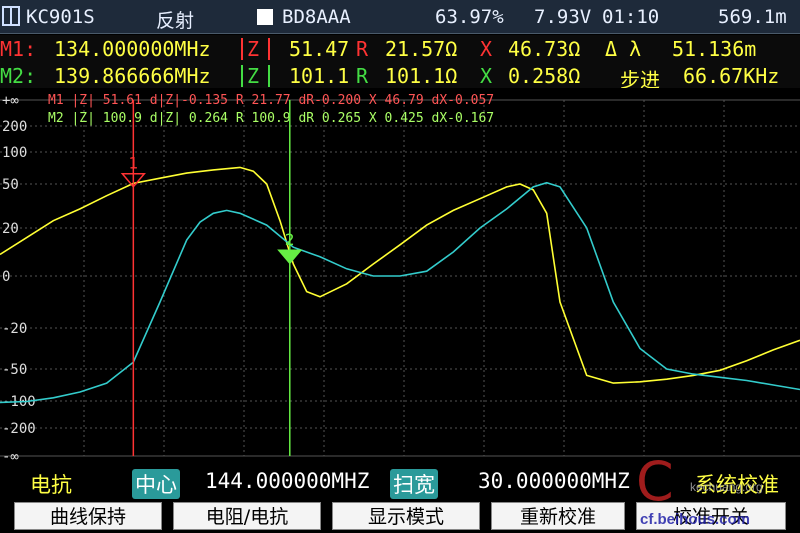 The width and height of the screenshot is (800, 533). Describe the element at coordinates (14, 153) in the screenshot. I see `y-tick-label: 100` at that location.